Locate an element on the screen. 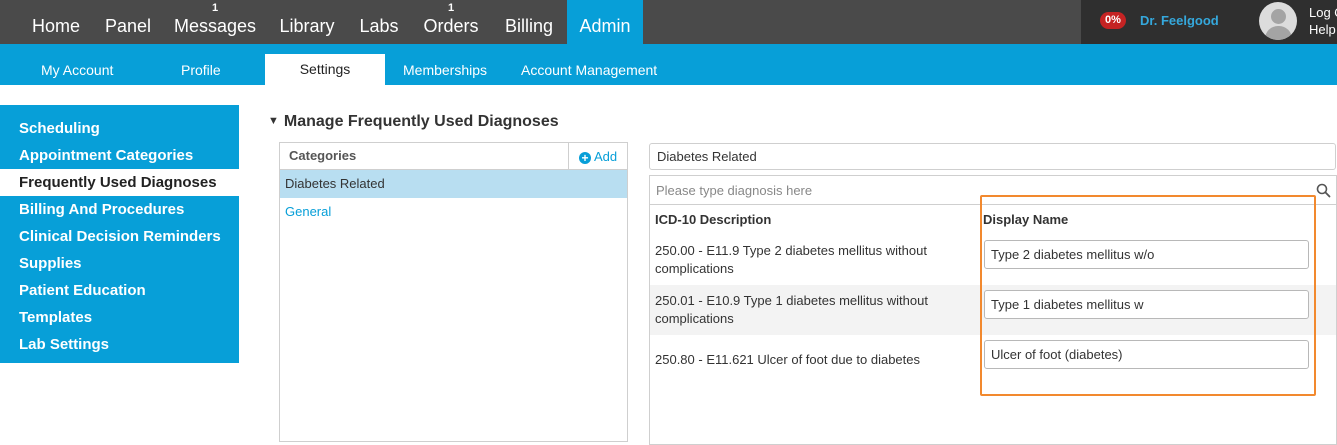  help-link: Help is located at coordinates (1322, 30).